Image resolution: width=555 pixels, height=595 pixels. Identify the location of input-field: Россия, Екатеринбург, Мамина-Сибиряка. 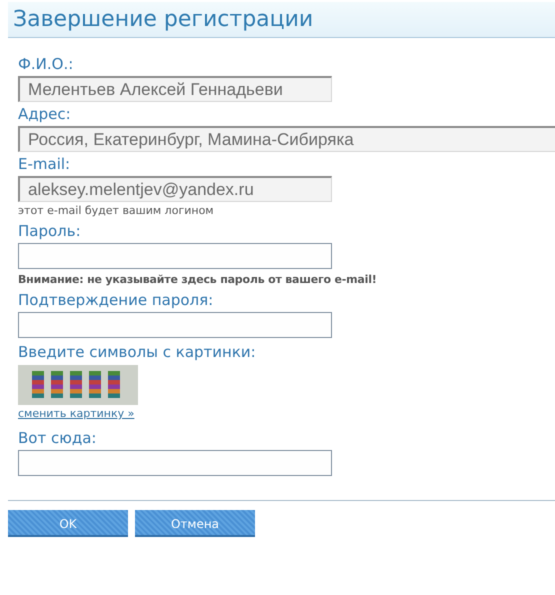
(286, 139).